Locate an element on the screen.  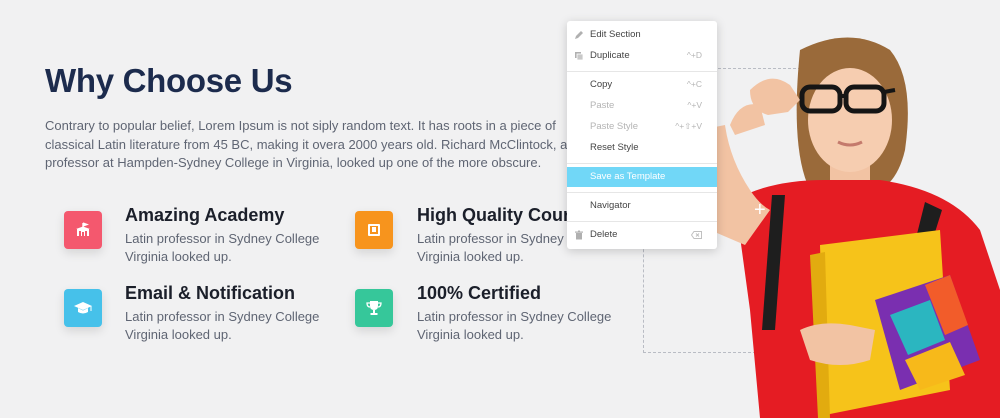
menu-item-shortcut: ^+⇧+V is located at coordinates (688, 126).